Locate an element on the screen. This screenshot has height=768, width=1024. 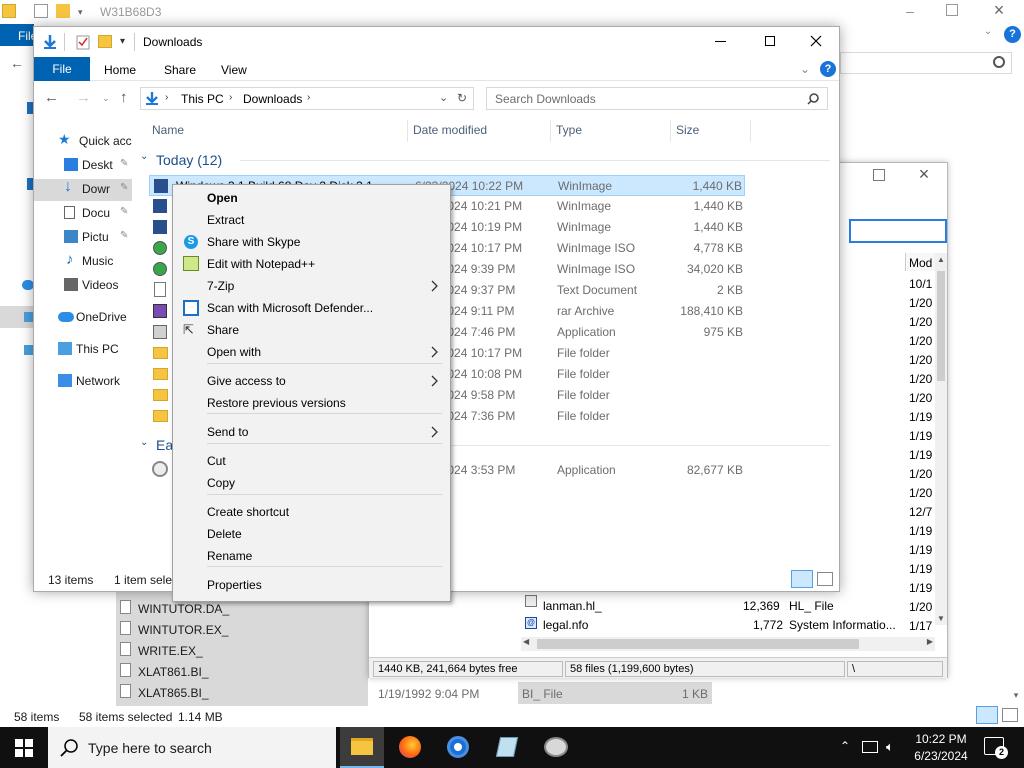
recent-locations-icon: ⌄ is located at coordinates (106, 98).